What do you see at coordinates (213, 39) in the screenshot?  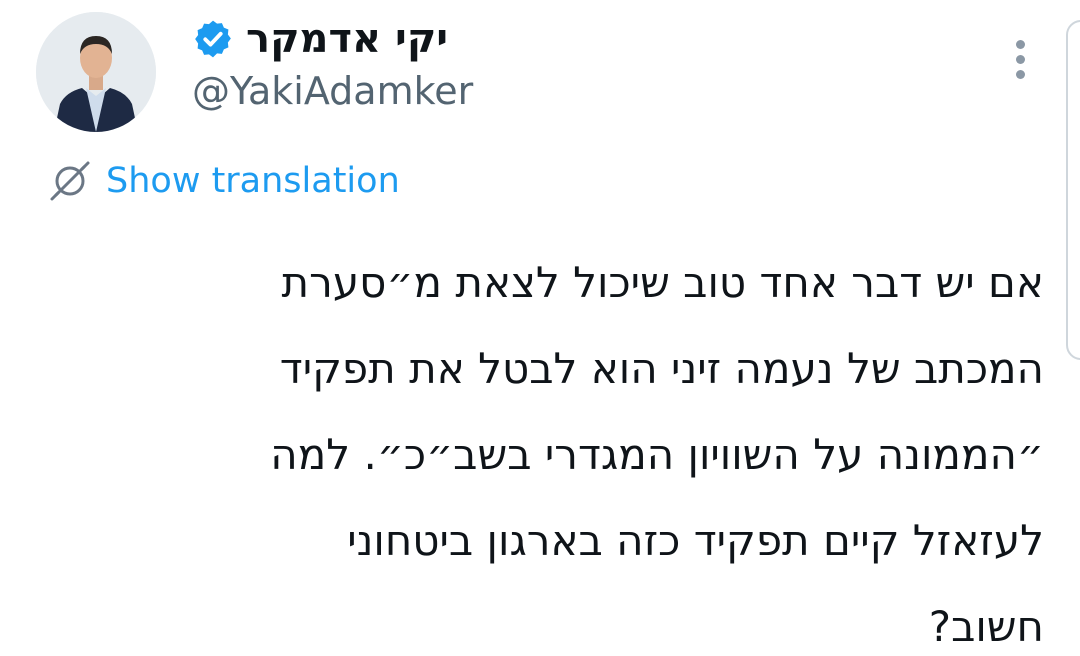 I see `verified-badge-icon` at bounding box center [213, 39].